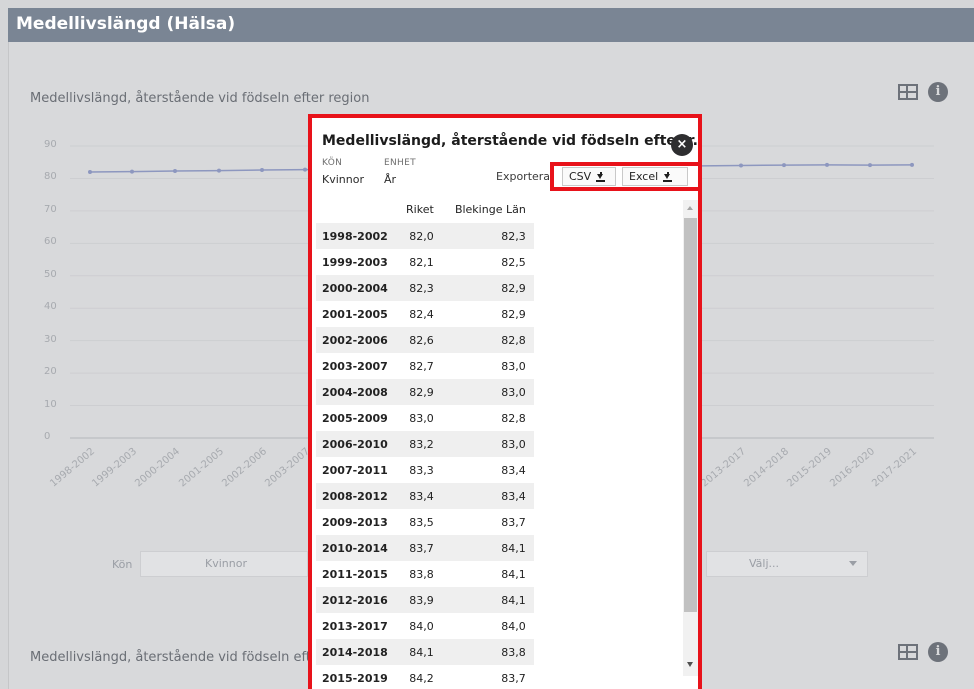 Image resolution: width=974 pixels, height=689 pixels. What do you see at coordinates (425, 677) in the screenshot?
I see `table-row: 2015-2019 84,2 83,7` at bounding box center [425, 677].